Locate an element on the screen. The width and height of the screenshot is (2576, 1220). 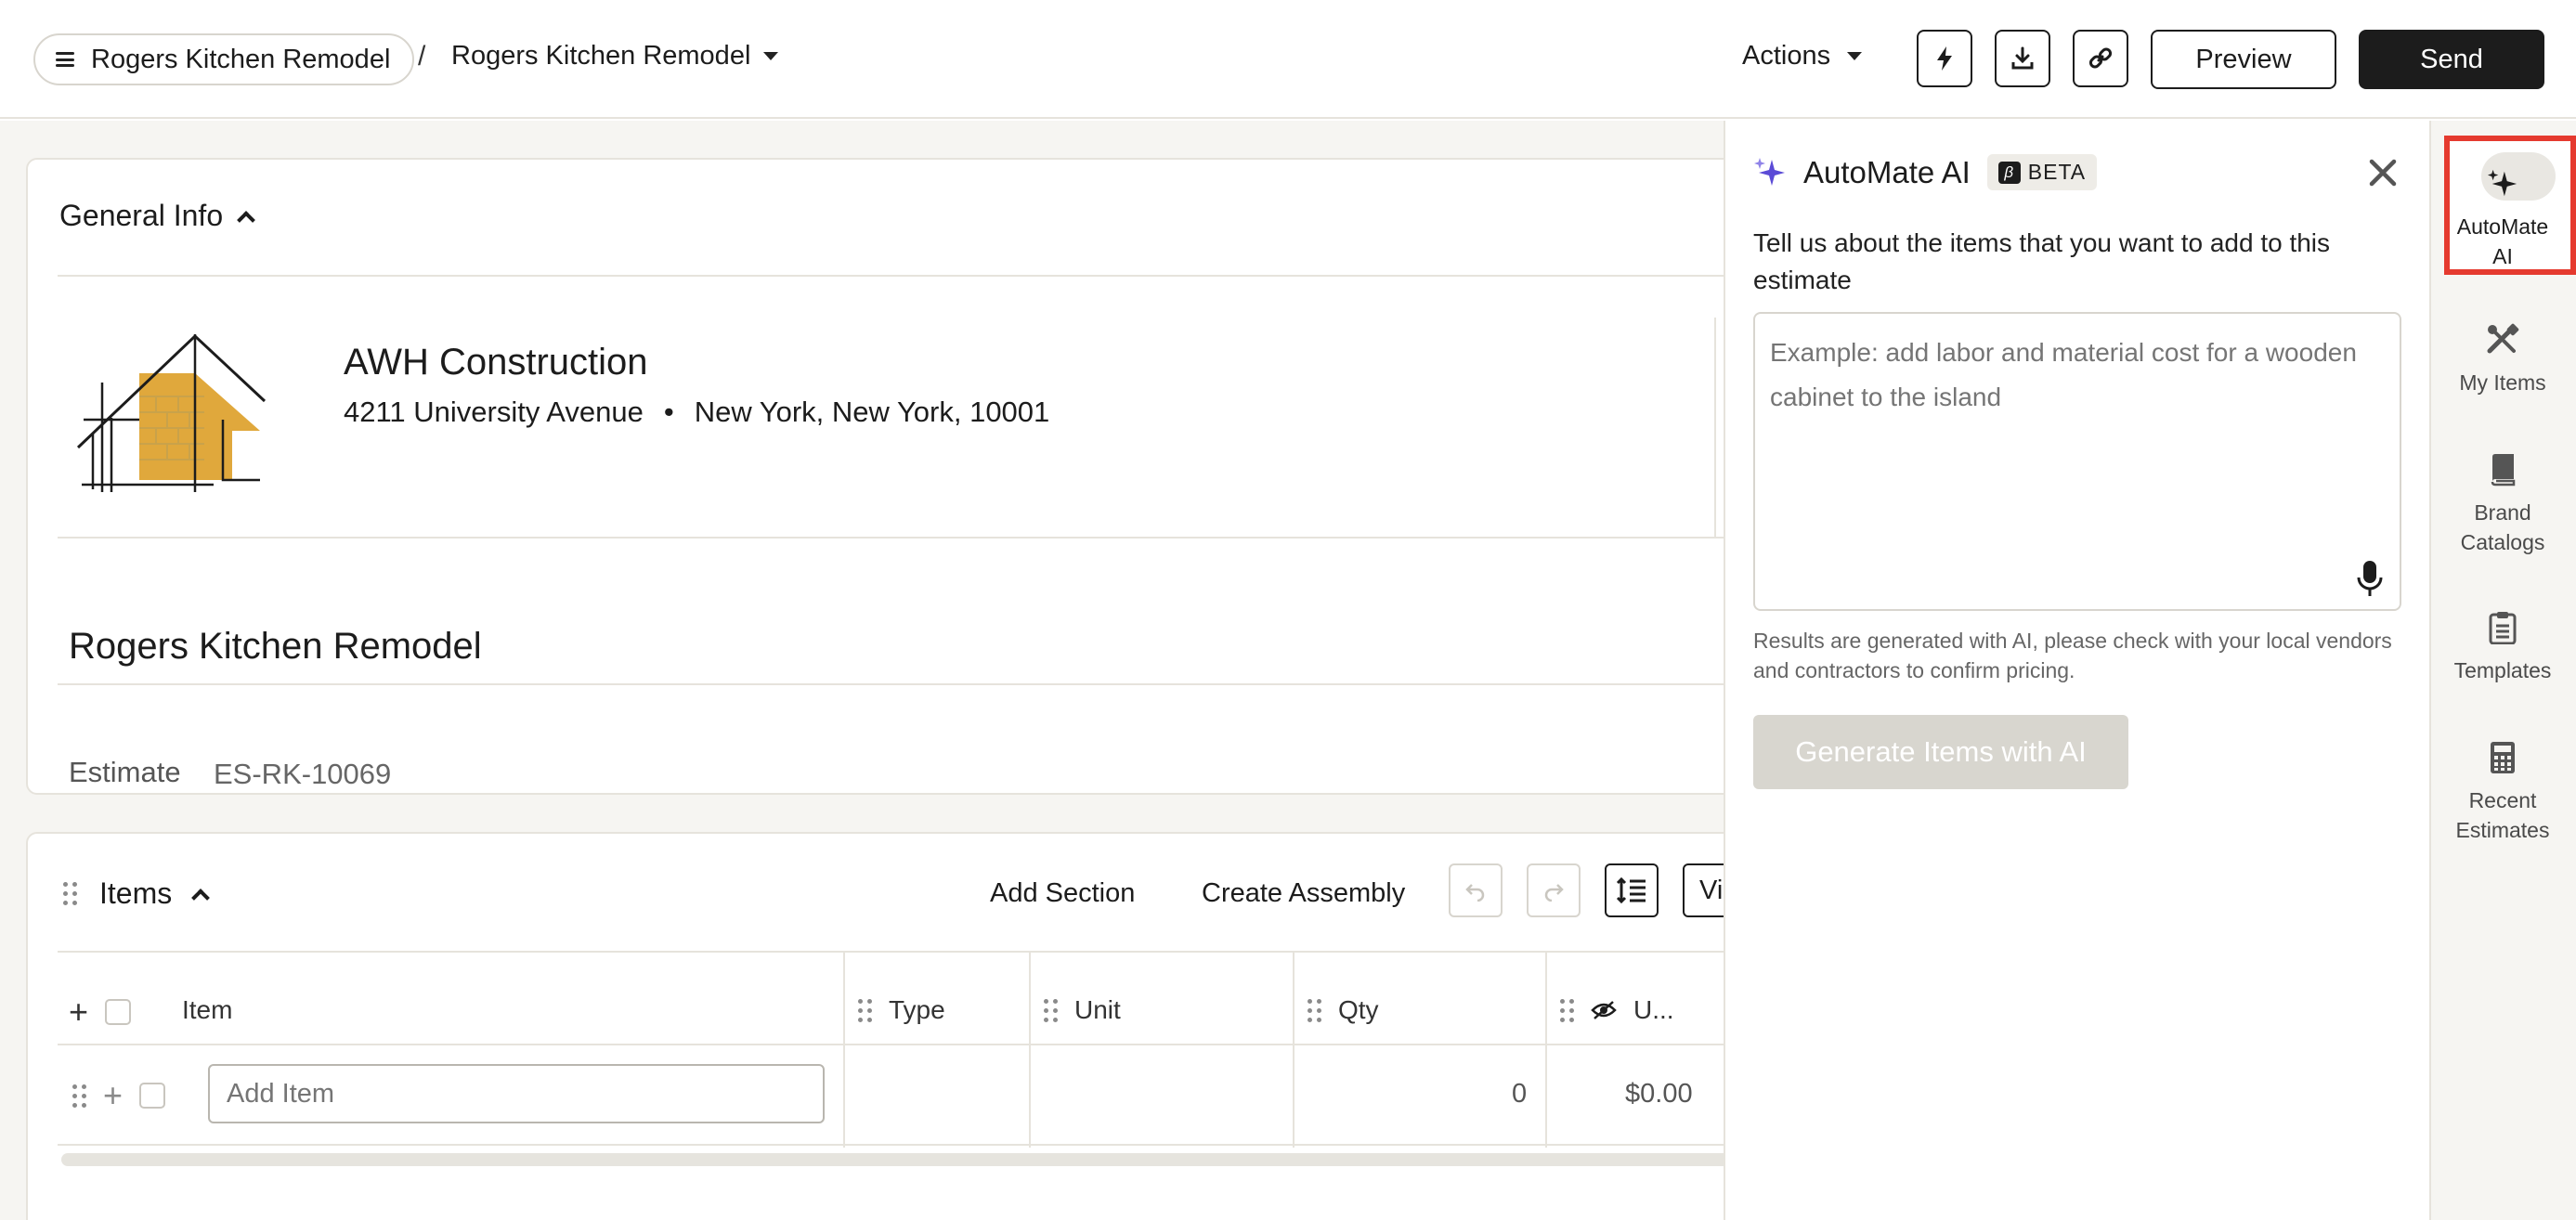
ai-panel-header: AutoMate AI β BETA is located at coordinates (1926, 172).